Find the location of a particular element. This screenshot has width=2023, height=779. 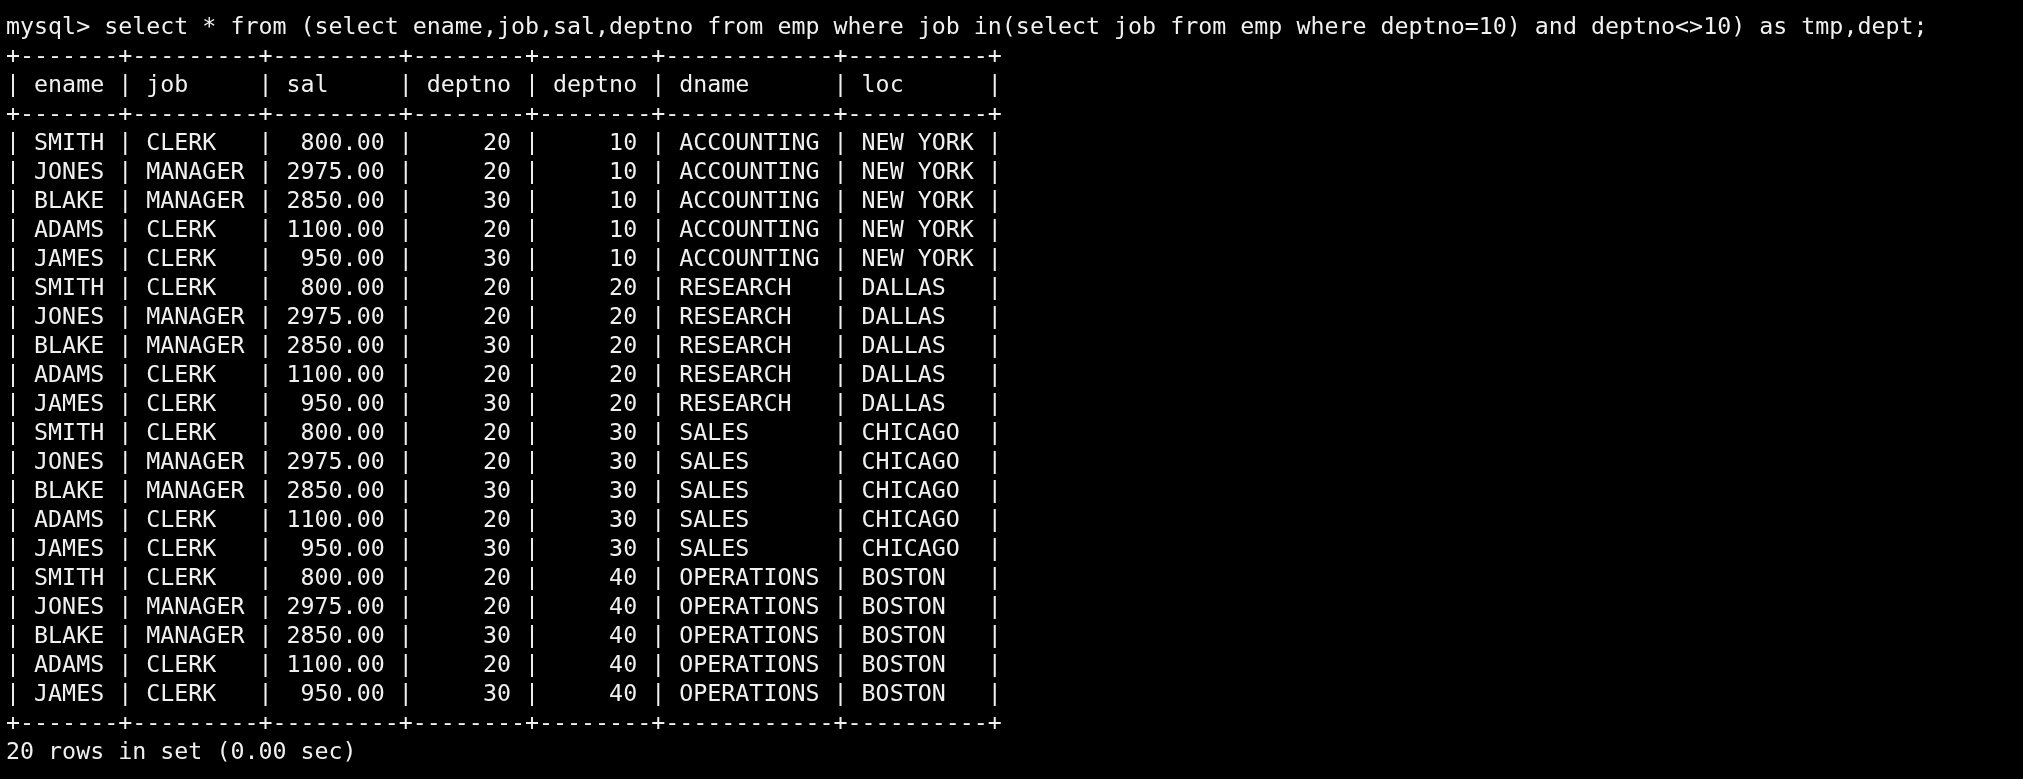

table-row: | ADAMS | CLERK | 1100.00 | 20 | 40 | OPERATIONS | BOSTON | is located at coordinates (504, 663).